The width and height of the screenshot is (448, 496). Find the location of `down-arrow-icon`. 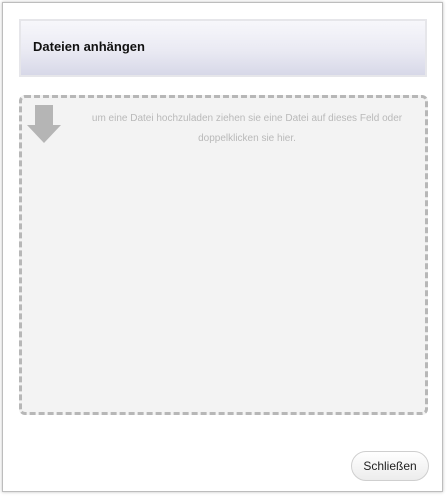

down-arrow-icon is located at coordinates (44, 124).